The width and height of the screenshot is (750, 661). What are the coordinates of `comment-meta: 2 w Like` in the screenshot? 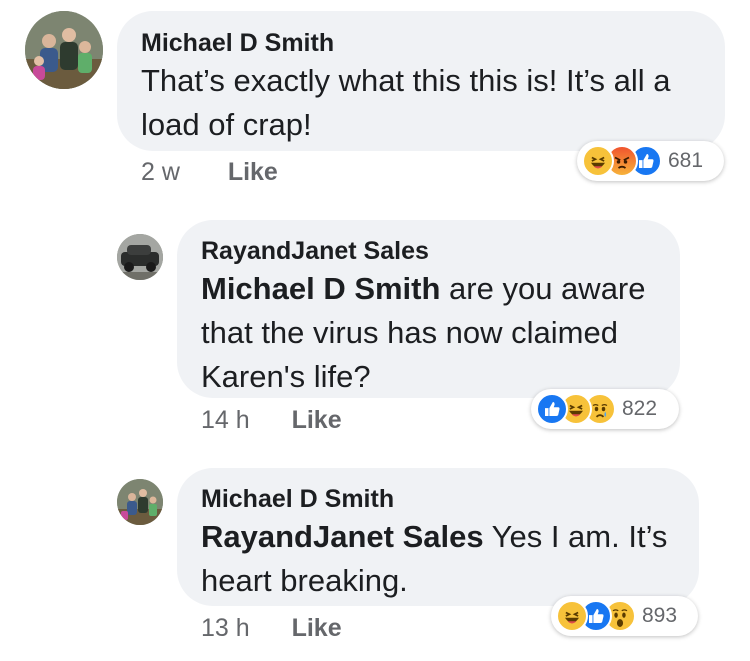 It's located at (209, 172).